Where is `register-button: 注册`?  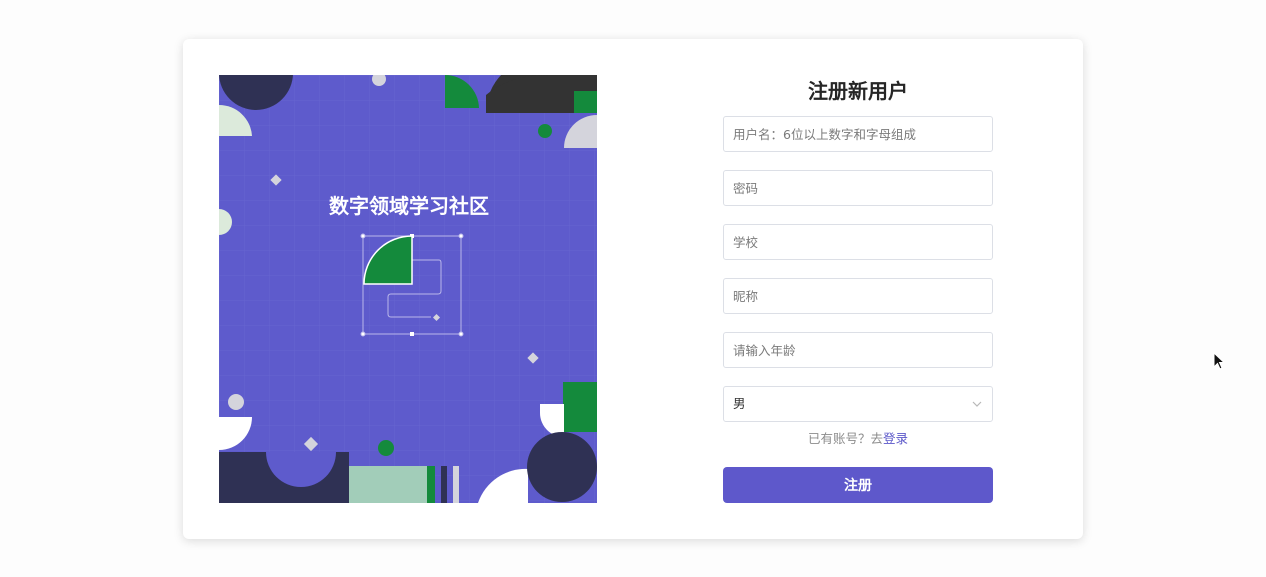 register-button: 注册 is located at coordinates (858, 485).